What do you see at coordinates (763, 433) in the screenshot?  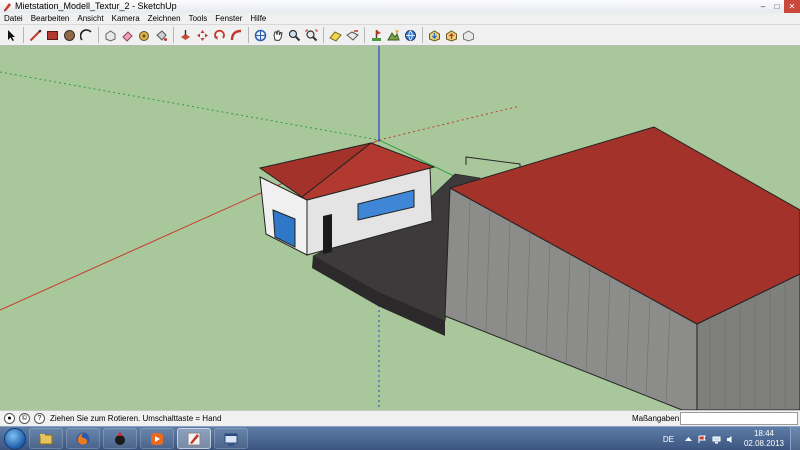 I see `clock-time: 18:44` at bounding box center [763, 433].